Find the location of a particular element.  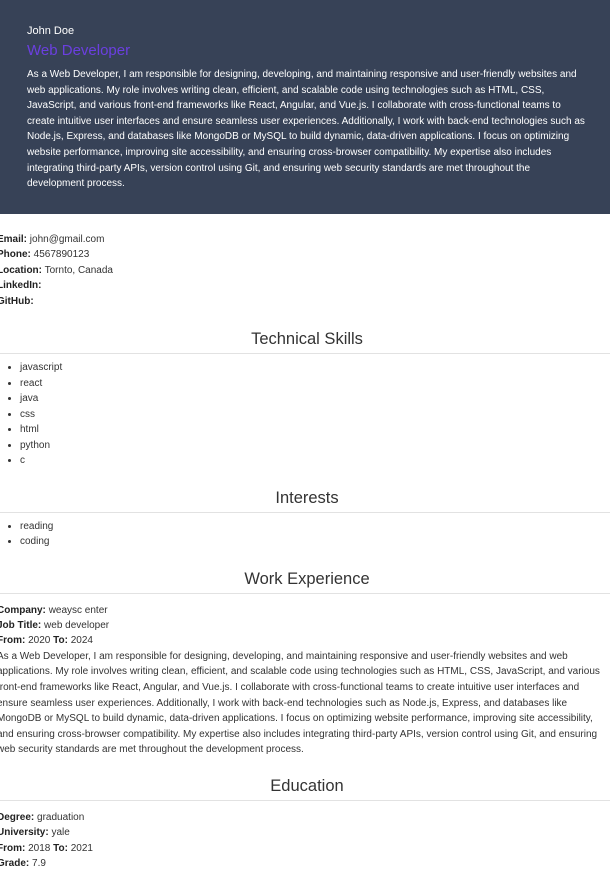

job-title-value: web developer is located at coordinates (77, 625).